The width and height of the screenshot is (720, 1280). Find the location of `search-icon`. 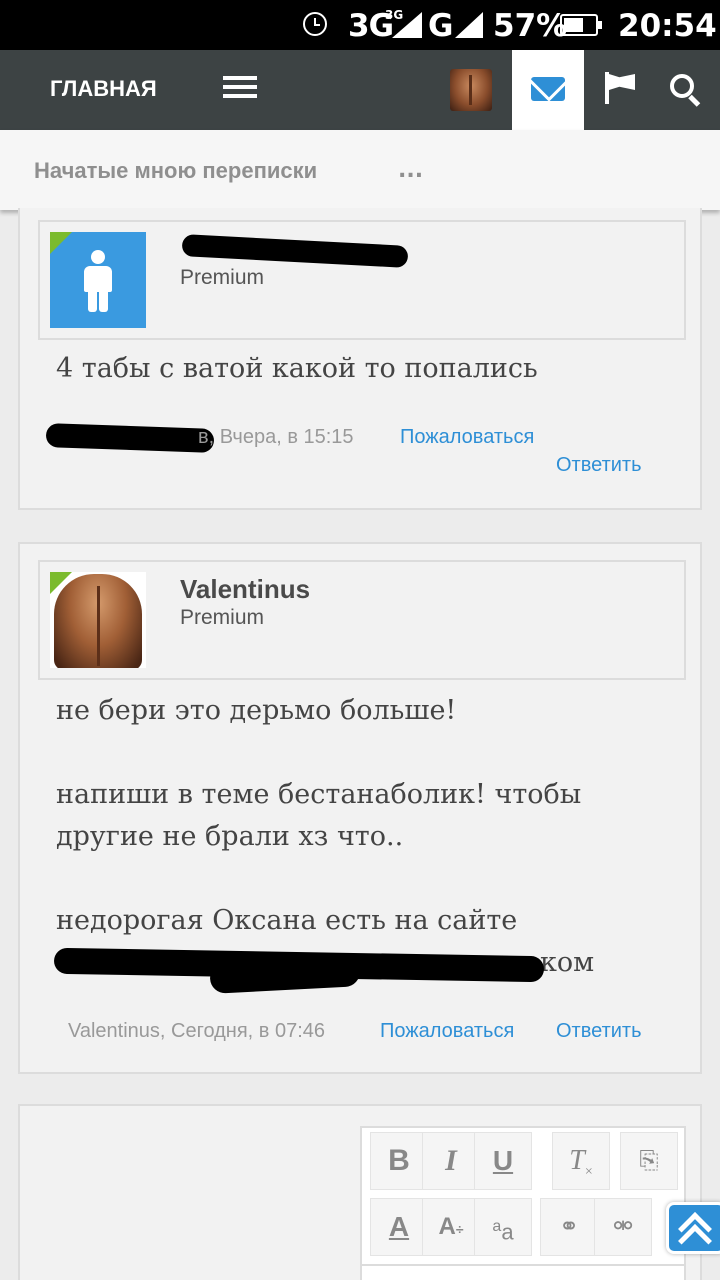

search-icon is located at coordinates (686, 90).